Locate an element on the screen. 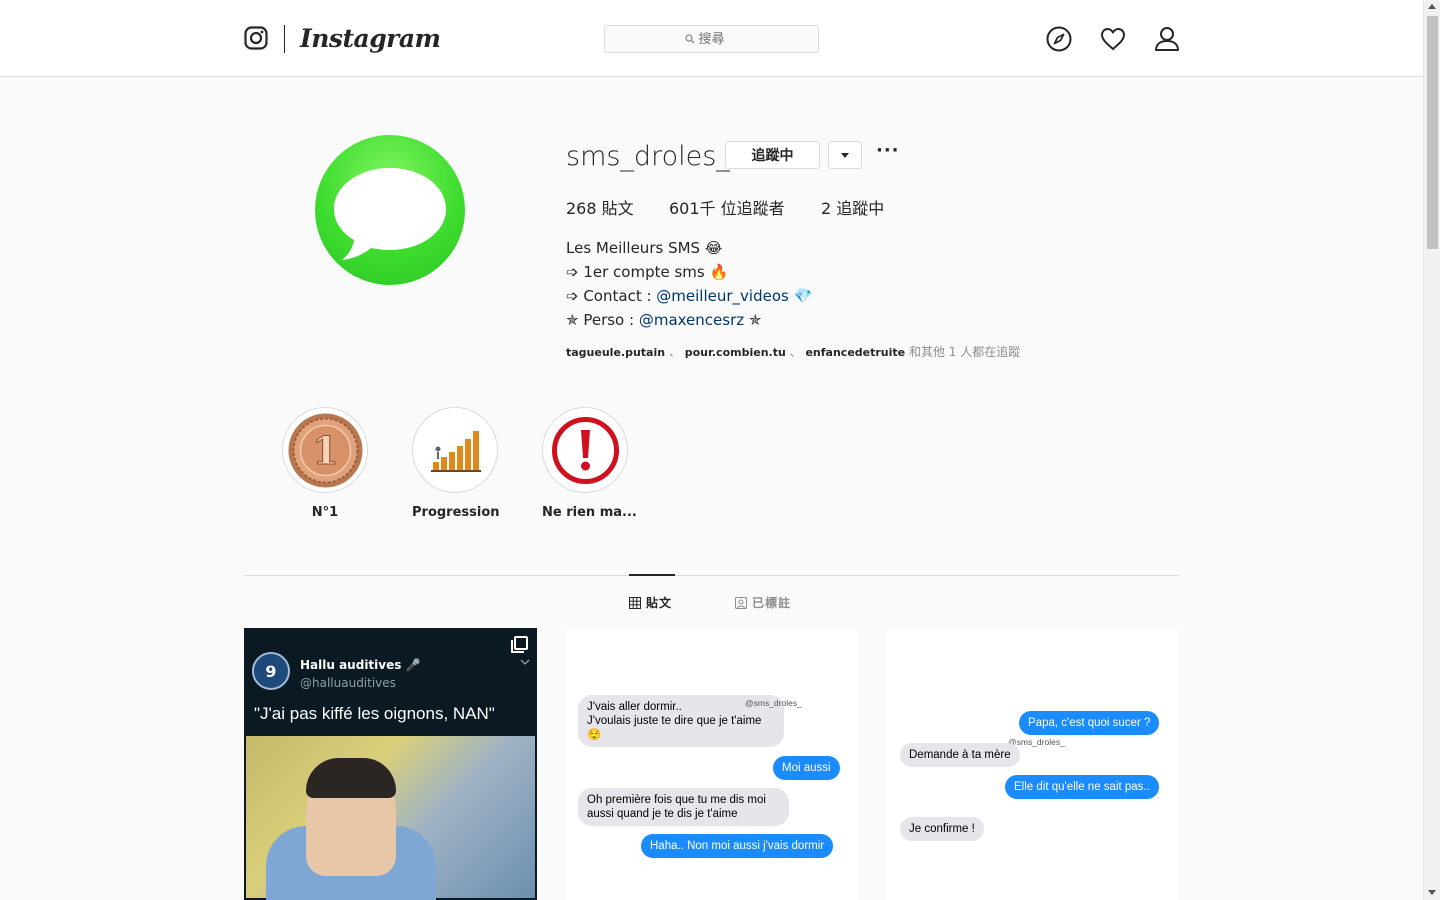  scroll-down-arrow-icon is located at coordinates (1432, 892).